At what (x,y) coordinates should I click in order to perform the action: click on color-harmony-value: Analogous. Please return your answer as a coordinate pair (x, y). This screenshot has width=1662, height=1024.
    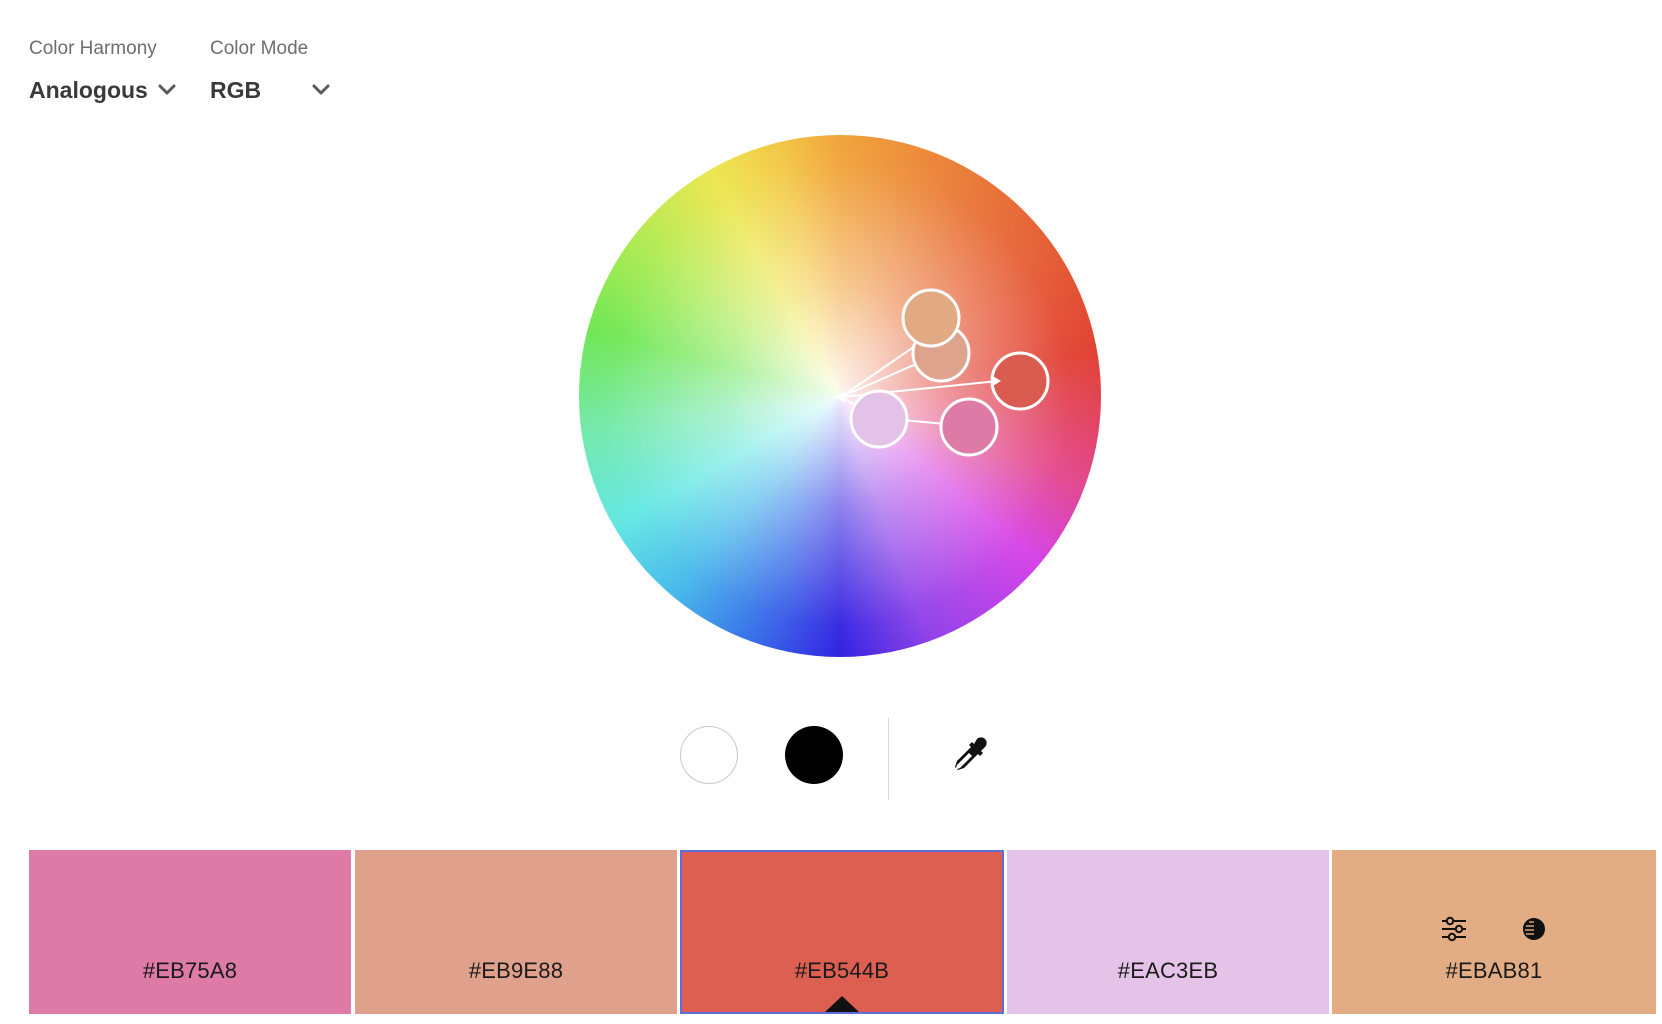
    Looking at the image, I should click on (88, 90).